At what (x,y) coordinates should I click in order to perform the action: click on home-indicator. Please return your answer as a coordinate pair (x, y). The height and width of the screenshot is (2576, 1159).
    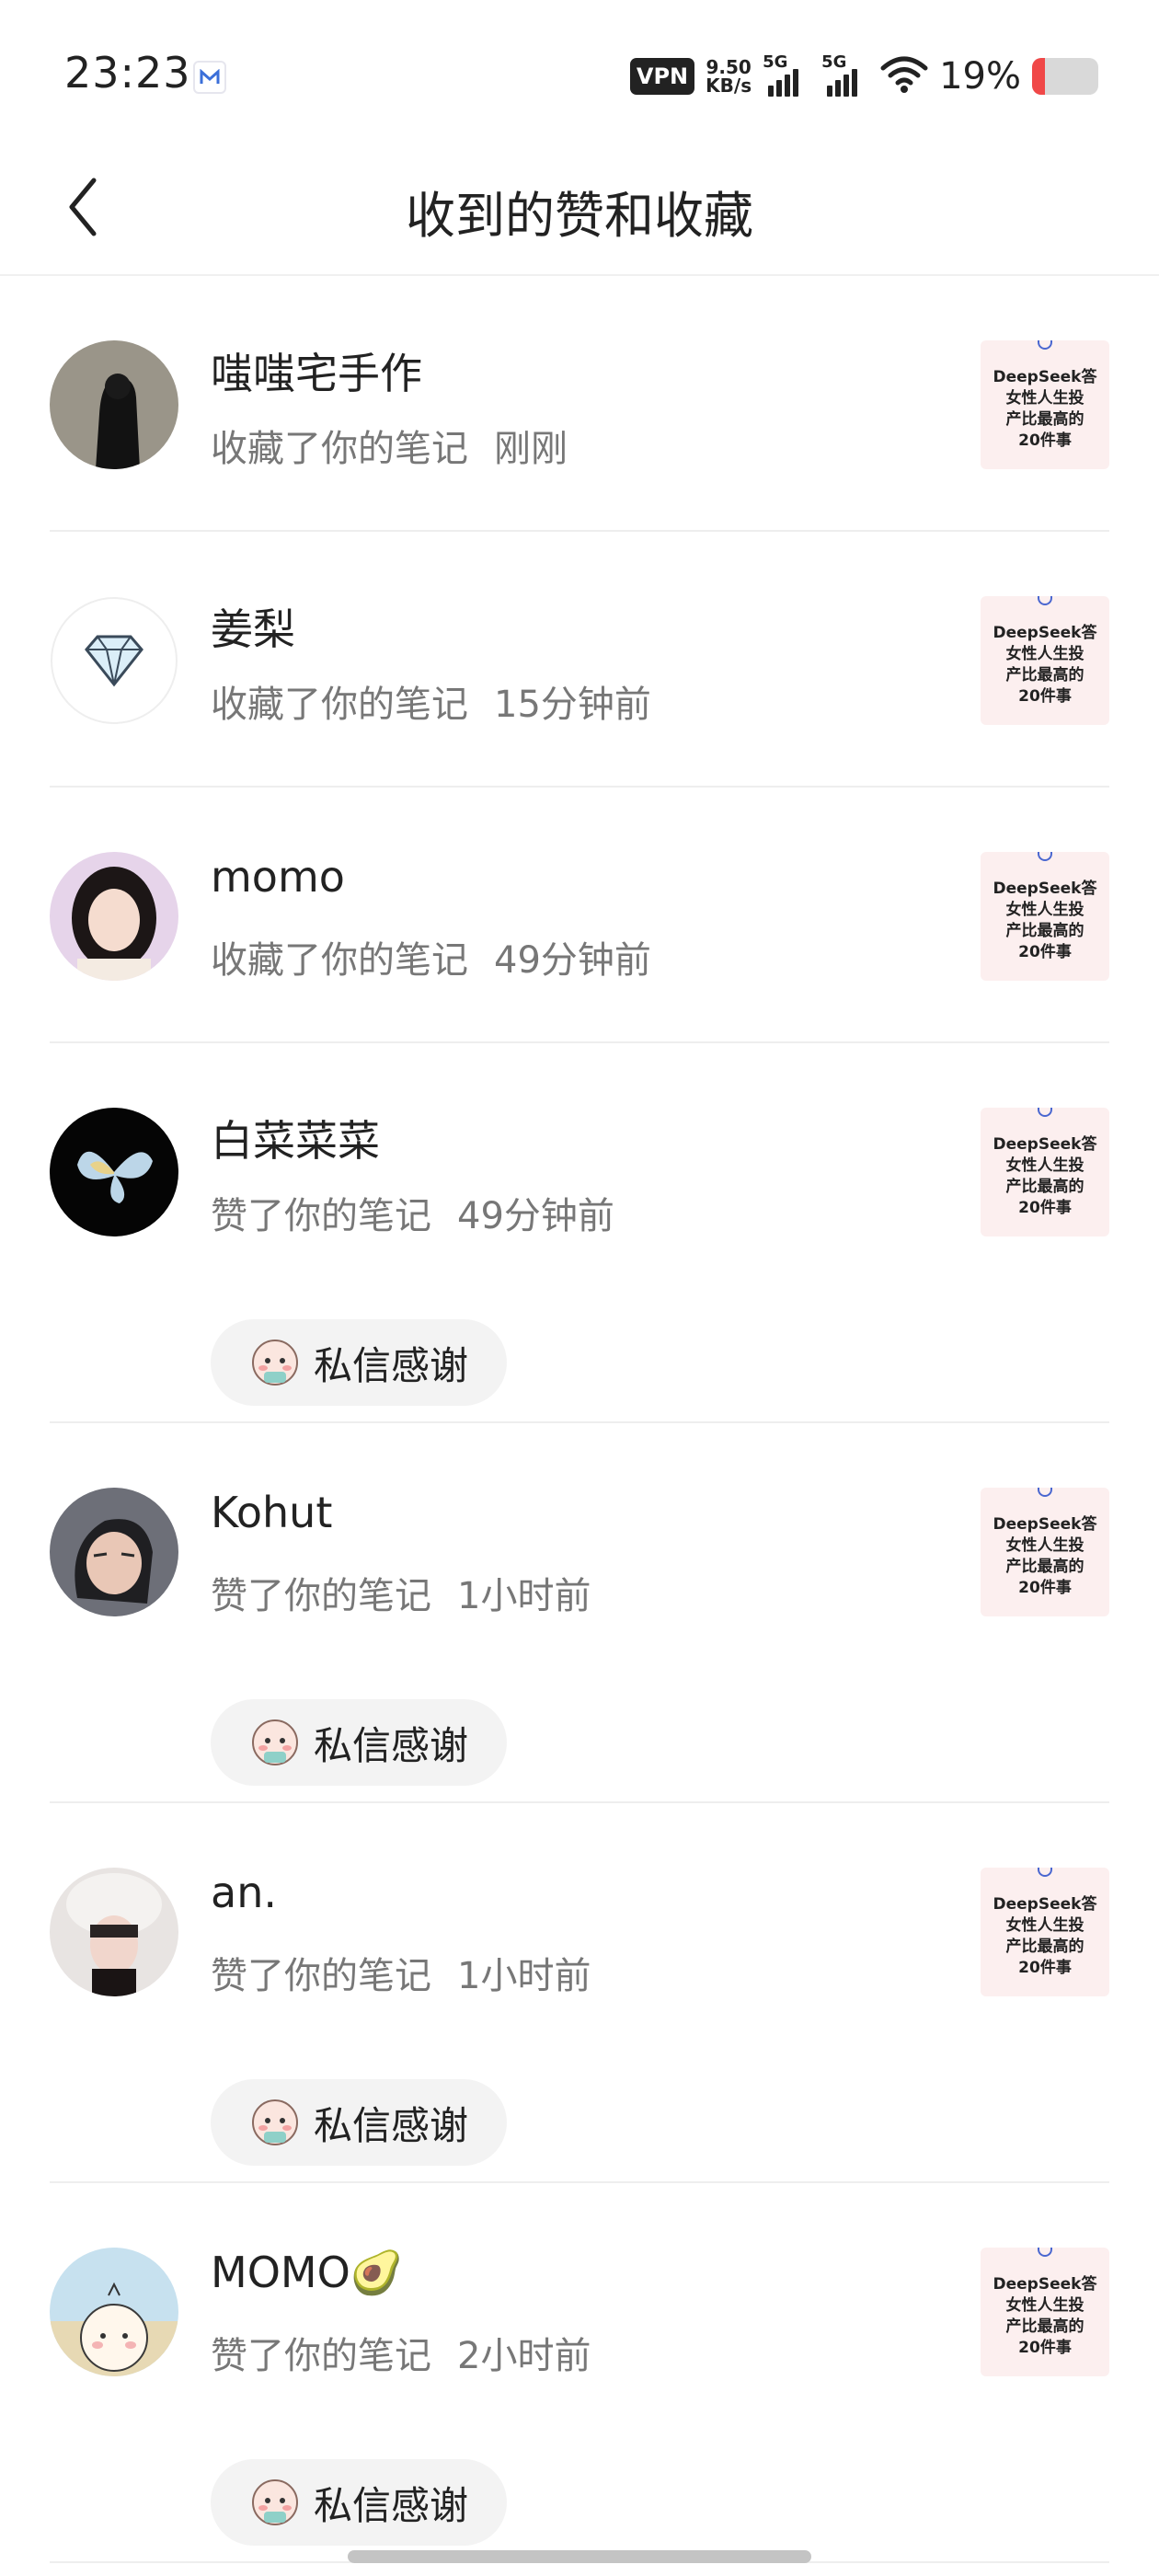
    Looking at the image, I should click on (579, 2556).